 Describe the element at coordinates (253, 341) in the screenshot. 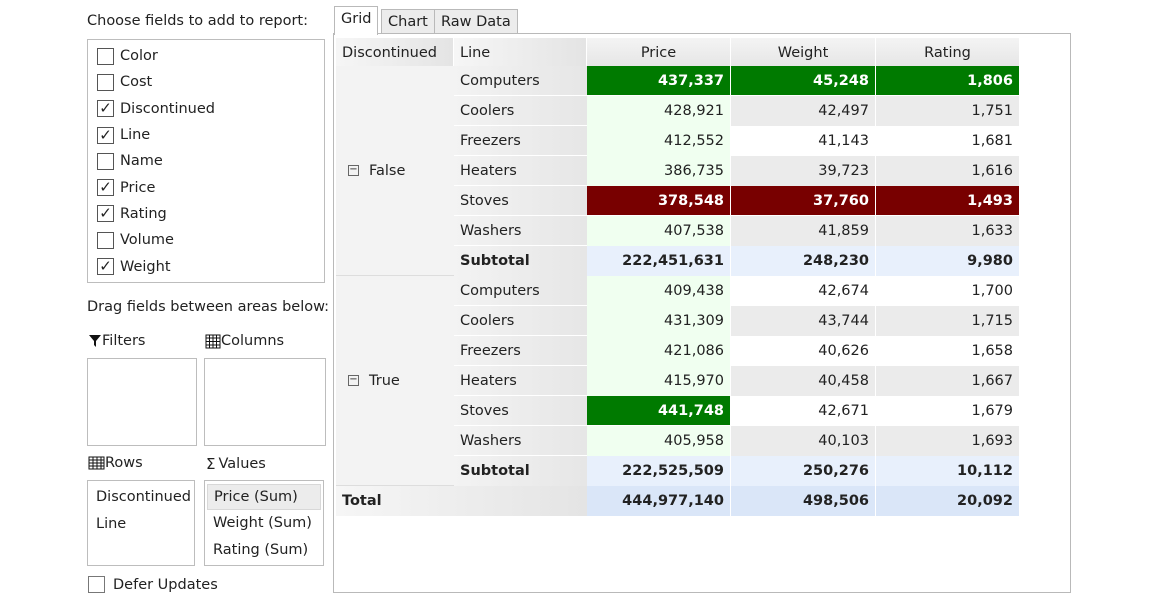

I see `columns-label: Columns` at that location.